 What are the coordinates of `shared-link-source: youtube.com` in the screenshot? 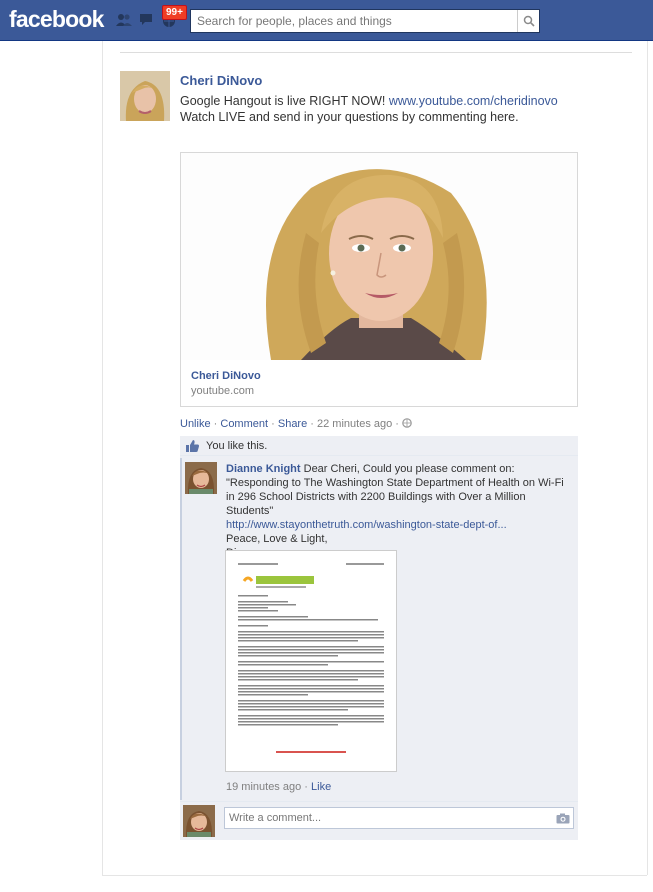 It's located at (222, 391).